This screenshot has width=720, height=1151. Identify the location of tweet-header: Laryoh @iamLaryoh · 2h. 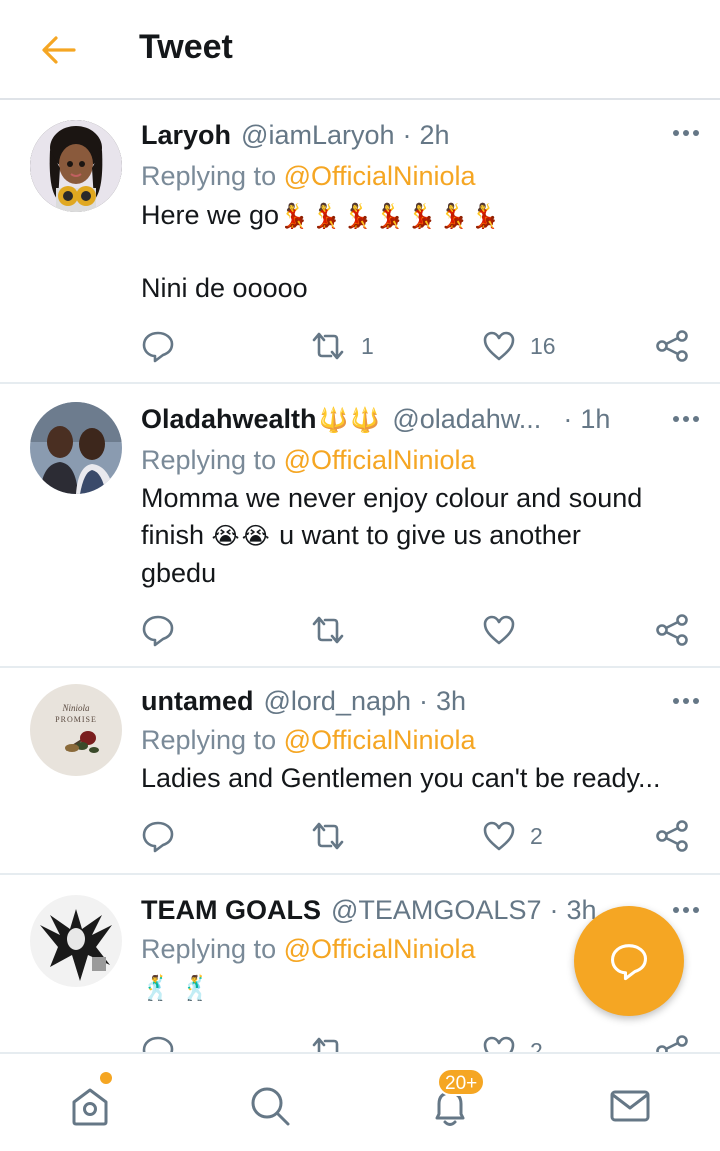
(420, 135).